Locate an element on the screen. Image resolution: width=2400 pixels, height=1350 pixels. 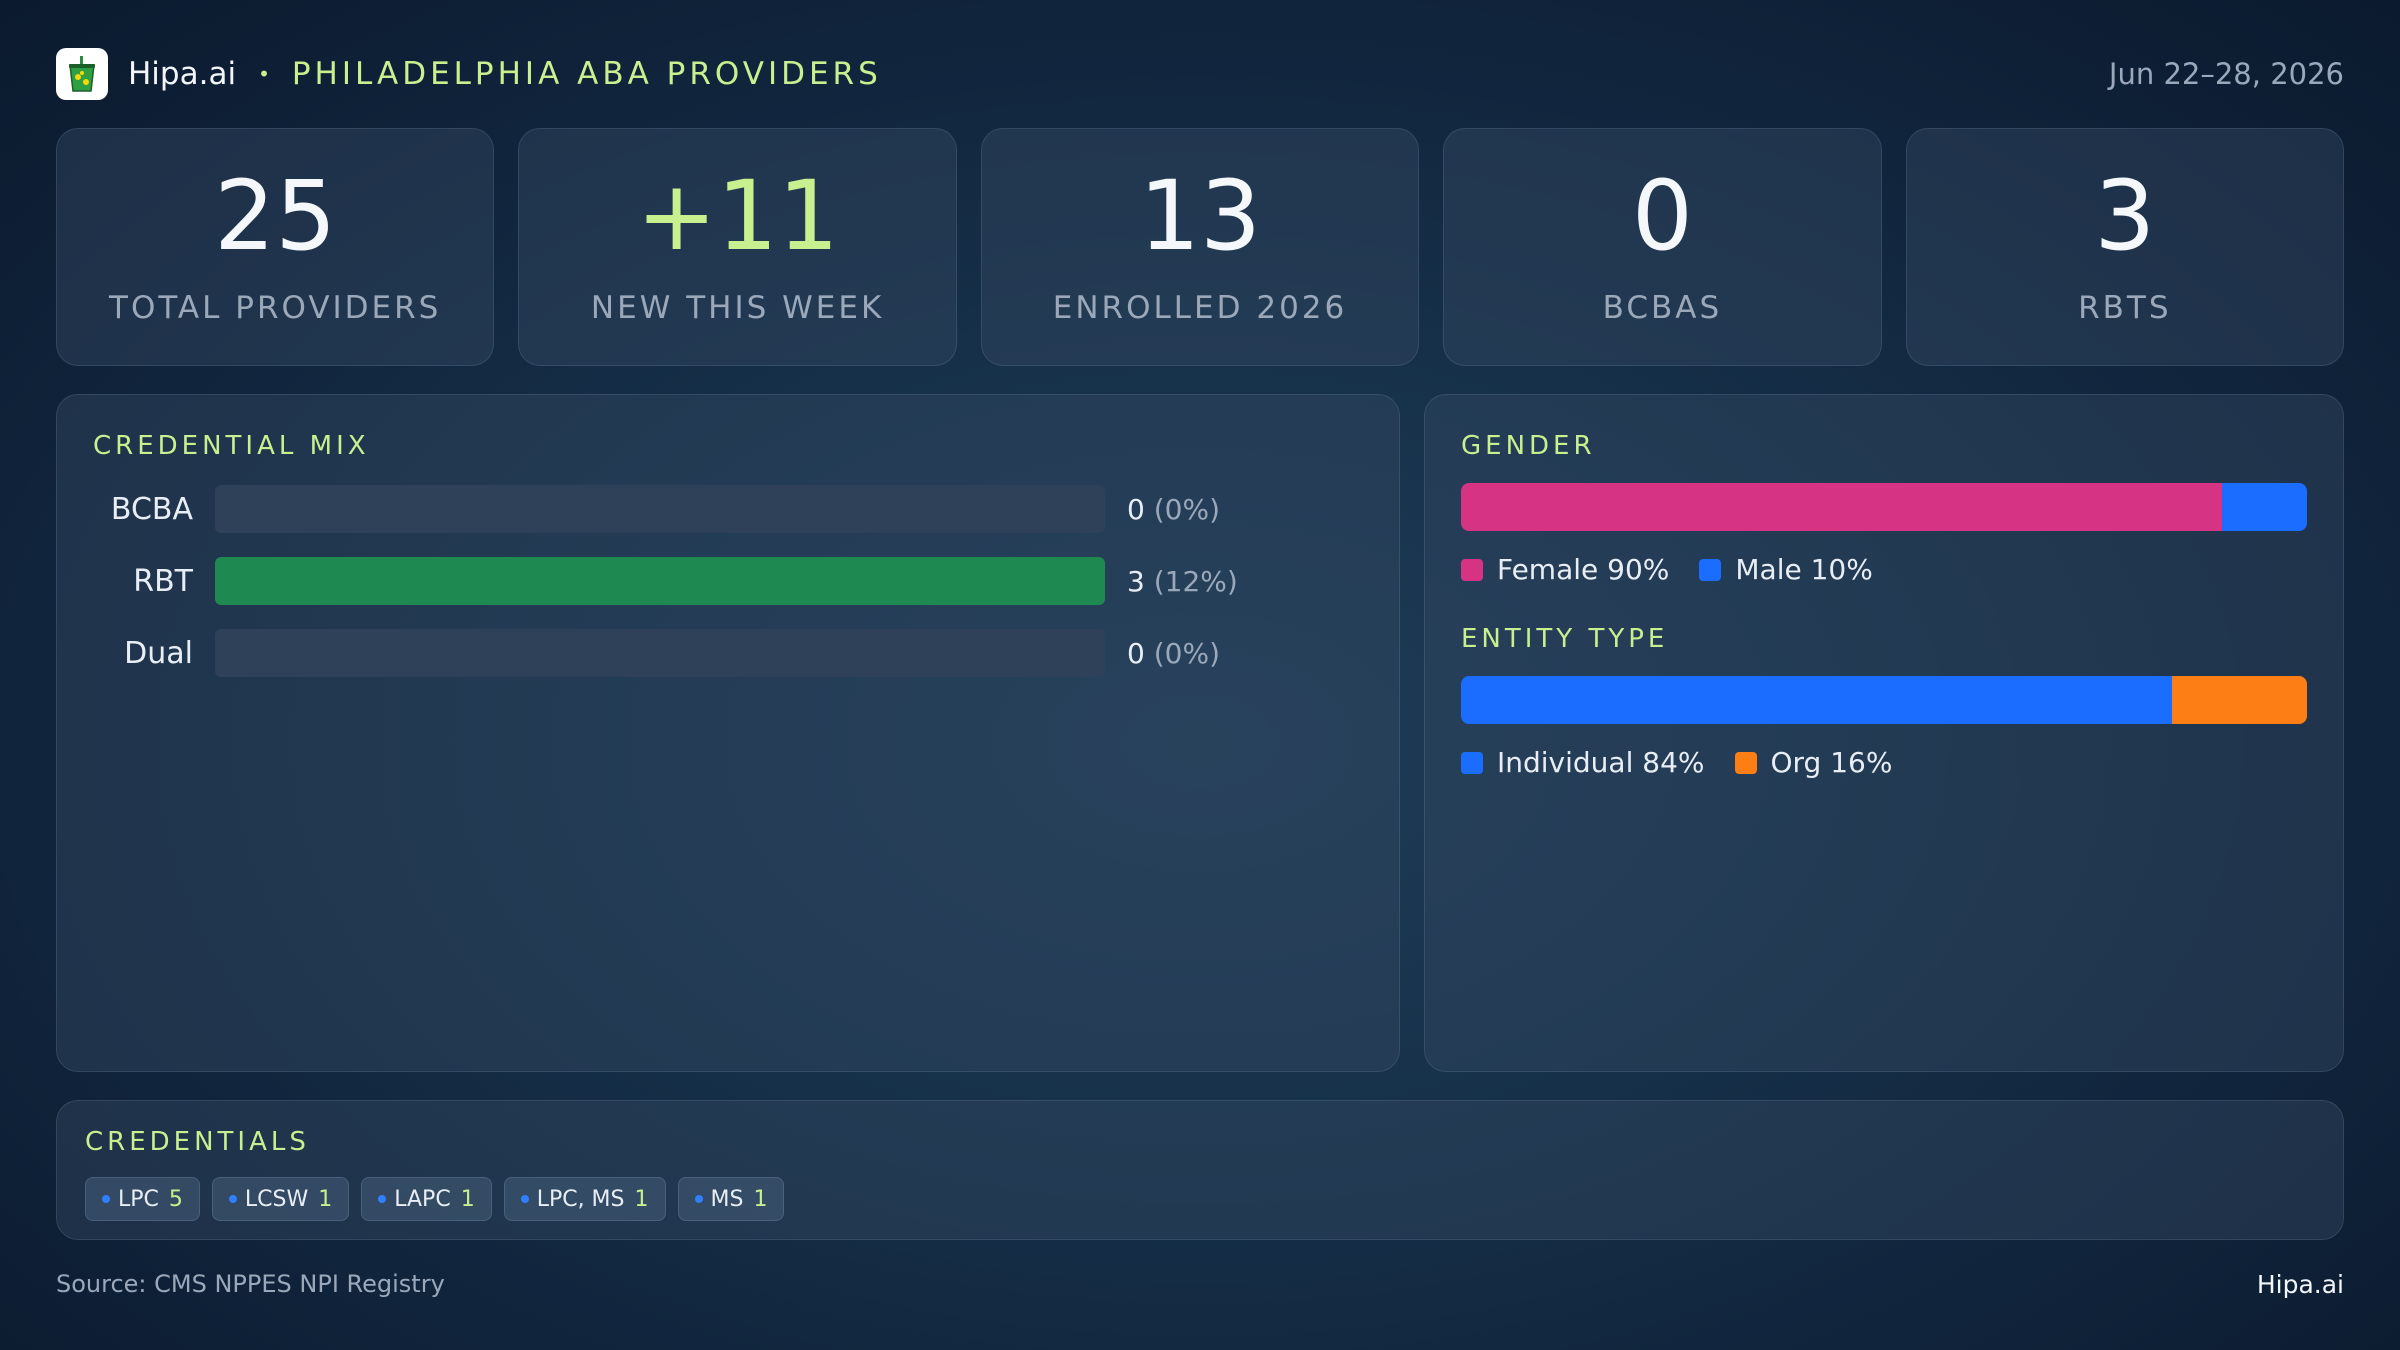
entity-segment-individual is located at coordinates (1816, 700).